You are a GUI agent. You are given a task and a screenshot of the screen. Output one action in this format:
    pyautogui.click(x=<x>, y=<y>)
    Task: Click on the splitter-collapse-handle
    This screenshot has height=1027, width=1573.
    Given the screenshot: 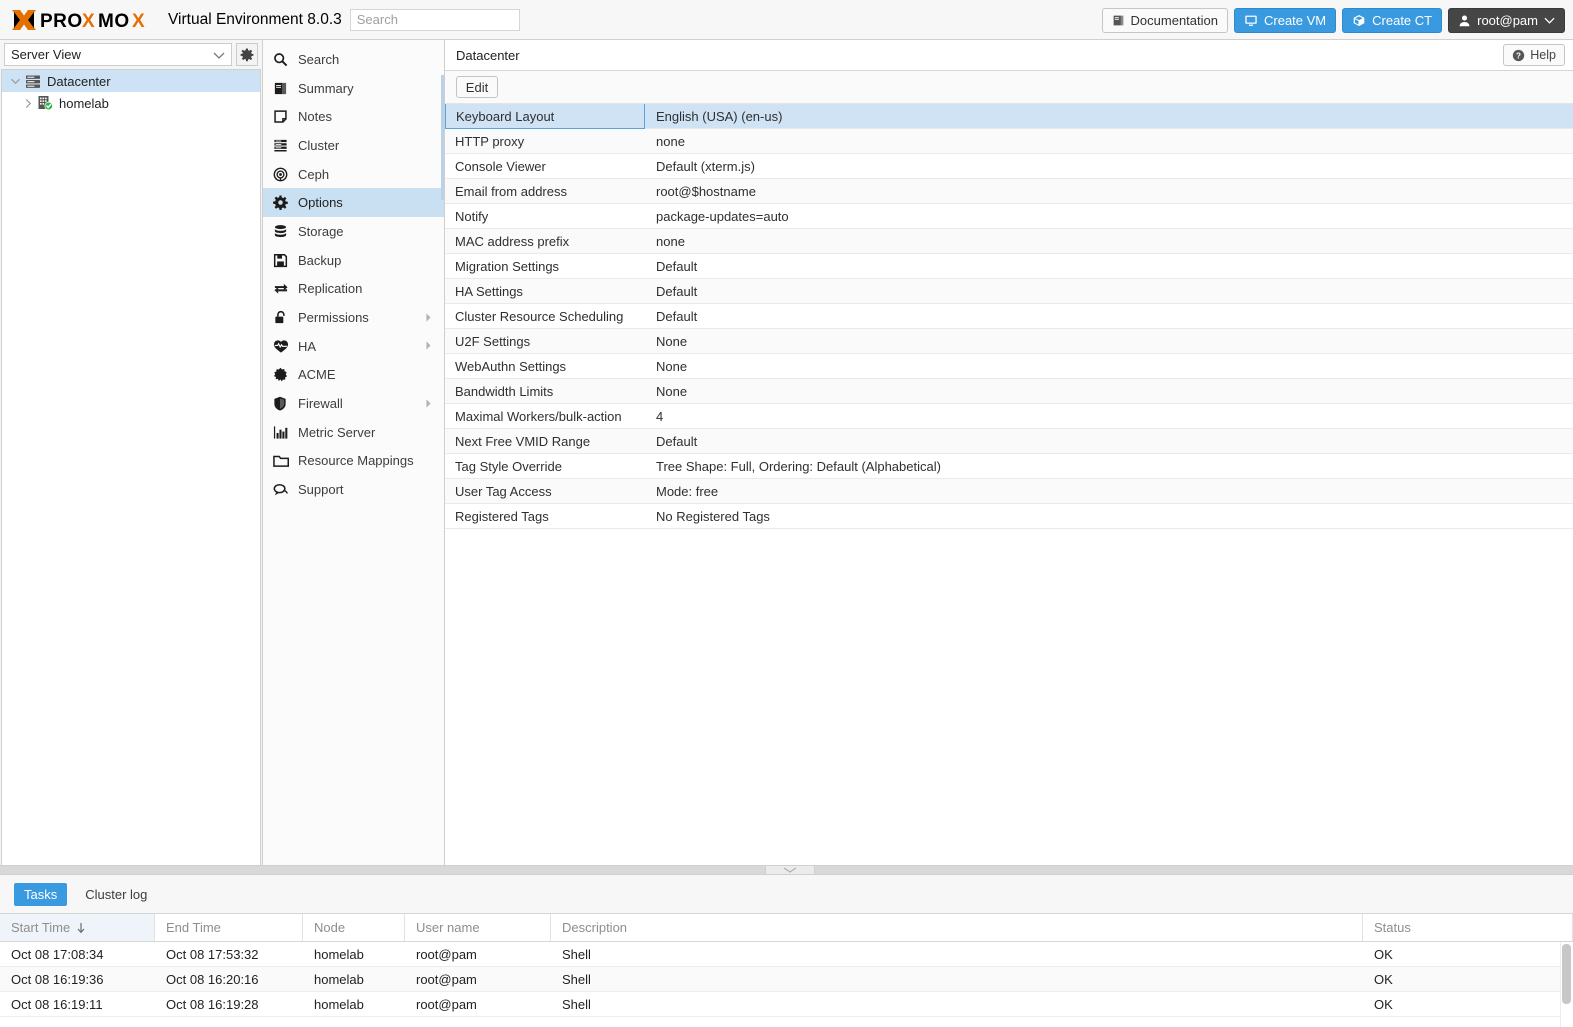 What is the action you would take?
    pyautogui.click(x=790, y=870)
    